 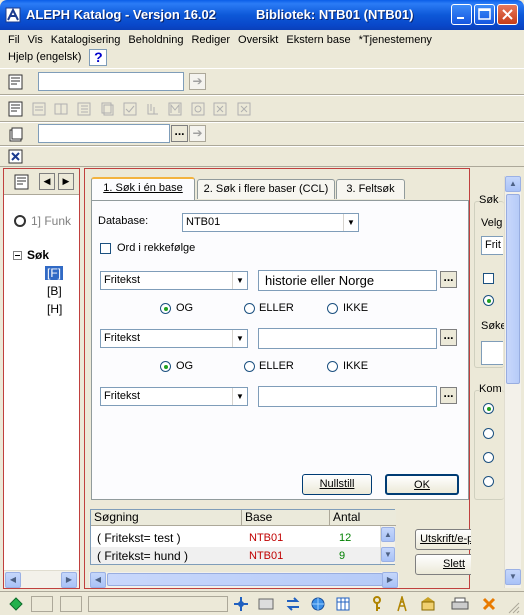 What do you see at coordinates (286, 518) in the screenshot?
I see `column-header-base: Base` at bounding box center [286, 518].